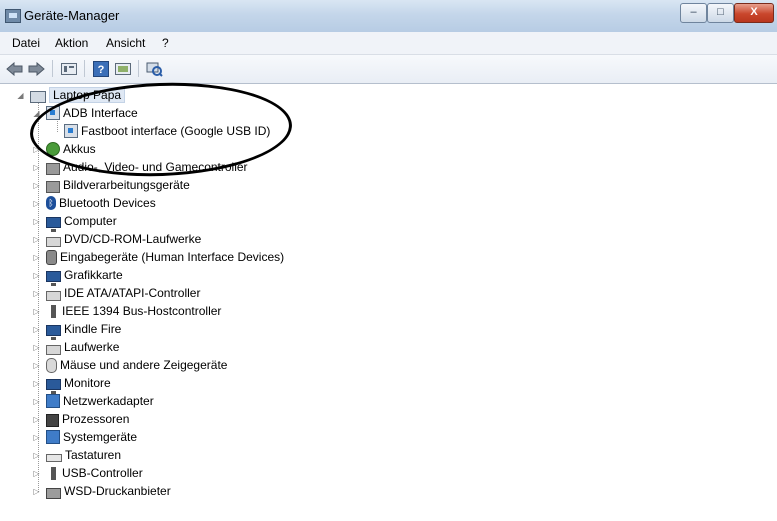  I want to click on menu-ansicht: Ansicht, so click(125, 43).